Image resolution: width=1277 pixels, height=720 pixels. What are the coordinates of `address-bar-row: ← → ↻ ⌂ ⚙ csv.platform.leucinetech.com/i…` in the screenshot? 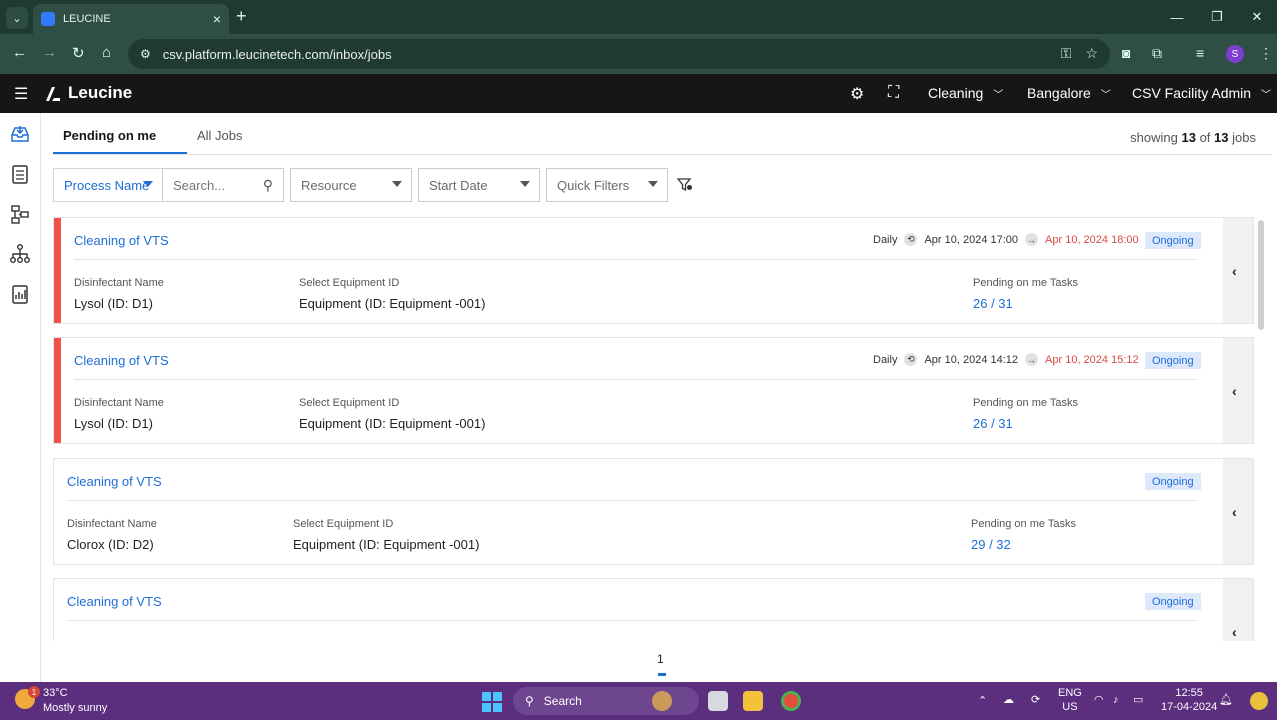 It's located at (638, 54).